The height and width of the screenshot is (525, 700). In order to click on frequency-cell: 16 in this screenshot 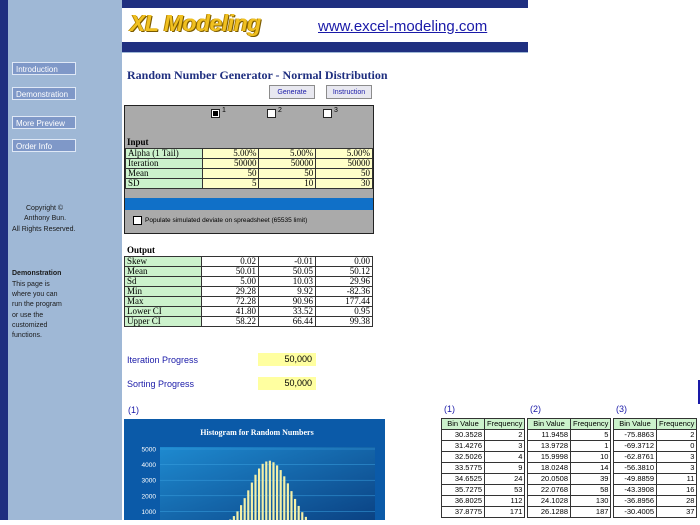, I will do `click(677, 490)`.